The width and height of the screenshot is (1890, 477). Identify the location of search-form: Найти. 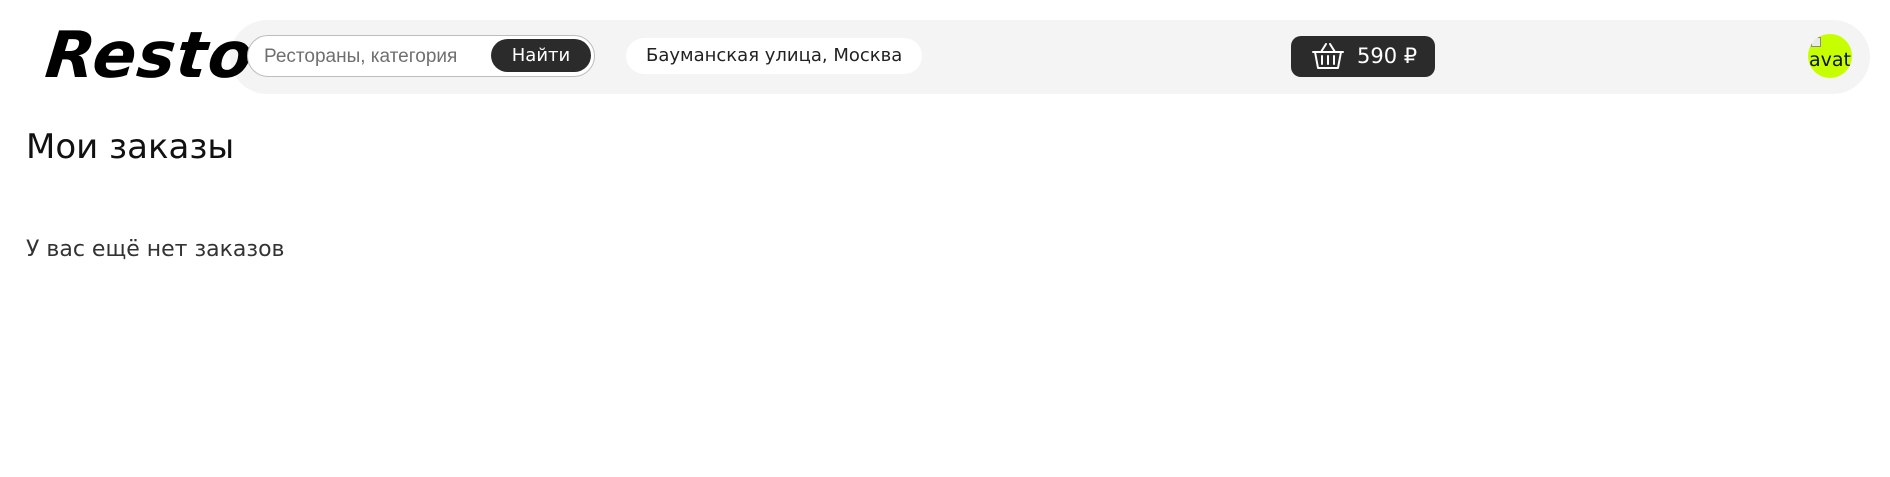
(421, 56).